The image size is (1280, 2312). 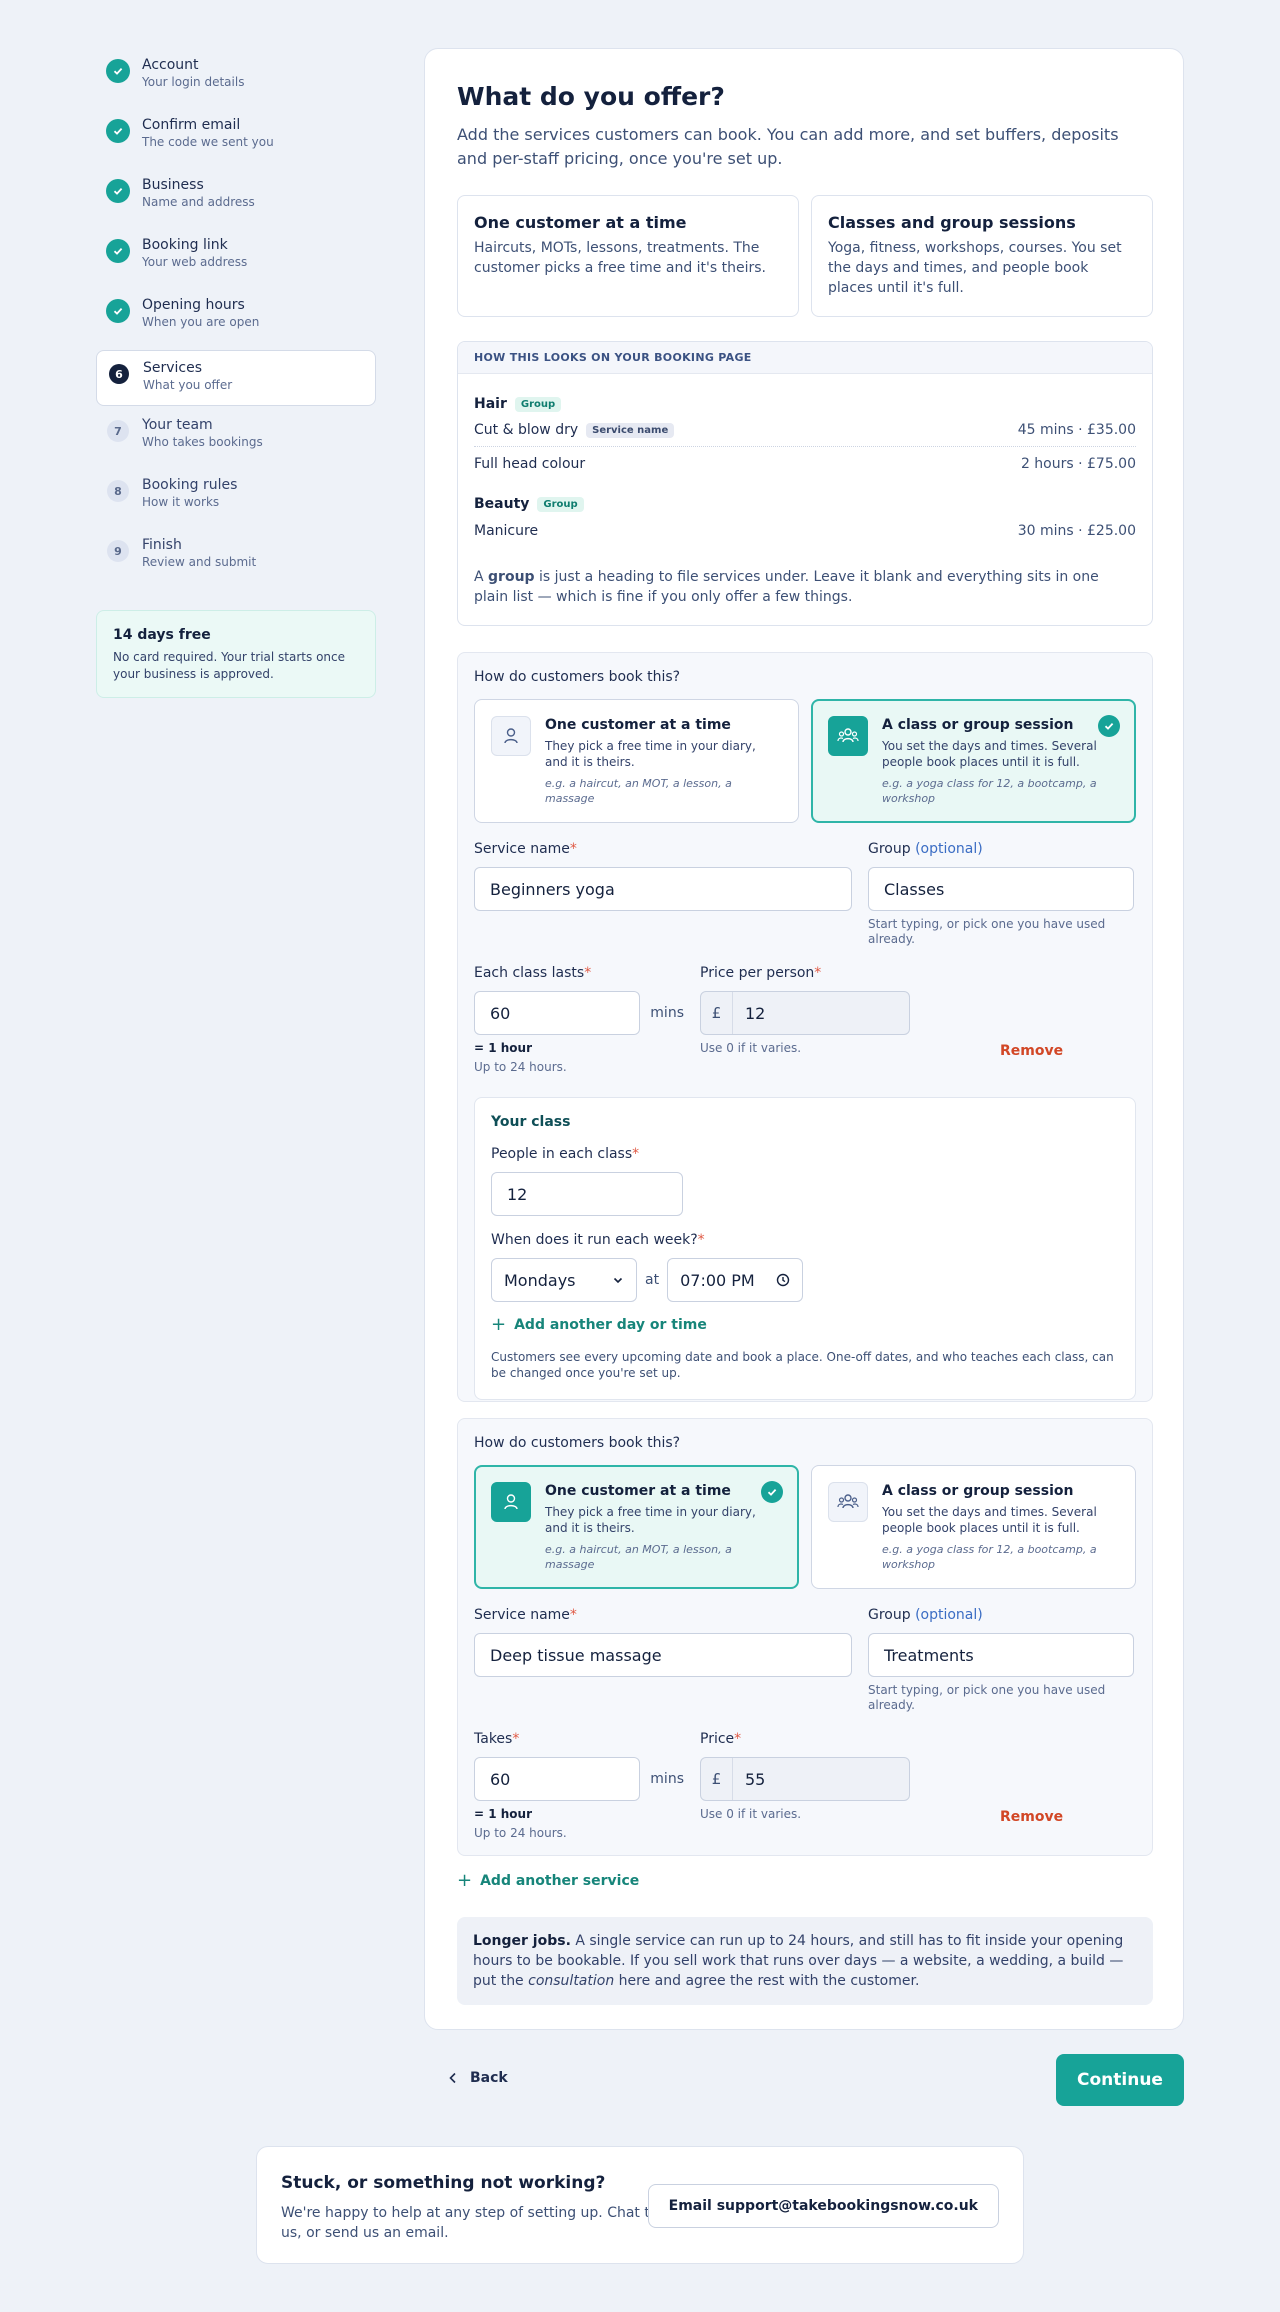 I want to click on step-subtitle: Name and address, so click(x=198, y=202).